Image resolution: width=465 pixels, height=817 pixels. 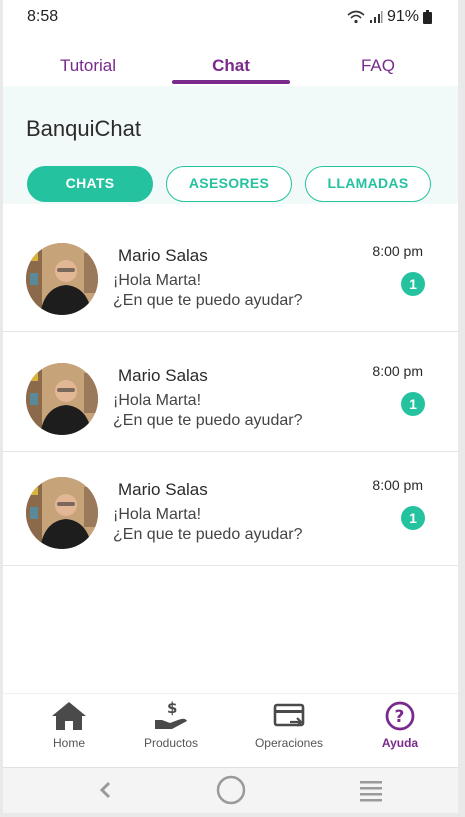 What do you see at coordinates (106, 792) in the screenshot?
I see `back-icon` at bounding box center [106, 792].